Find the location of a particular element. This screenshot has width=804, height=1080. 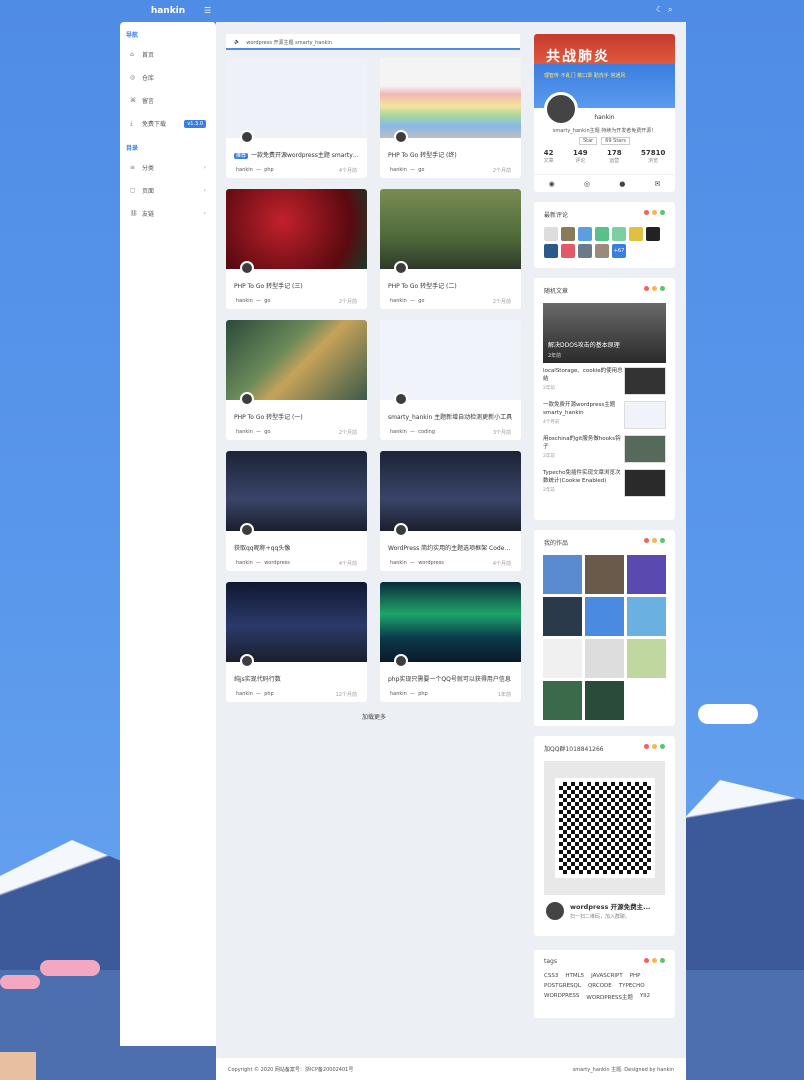

music-player-thumb is located at coordinates (18, 1066).